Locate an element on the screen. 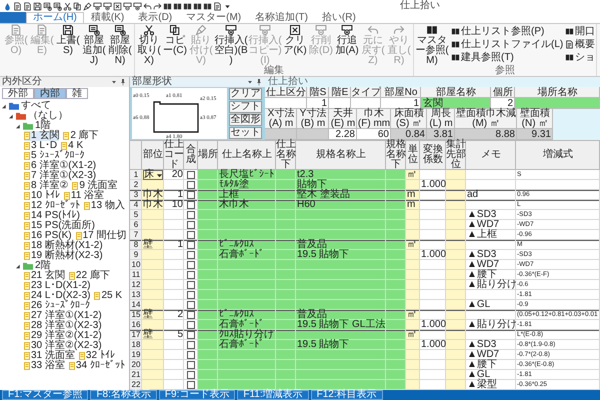 The height and width of the screenshot is (400, 600). ribbon-button: 部屋削除(N) is located at coordinates (120, 45).